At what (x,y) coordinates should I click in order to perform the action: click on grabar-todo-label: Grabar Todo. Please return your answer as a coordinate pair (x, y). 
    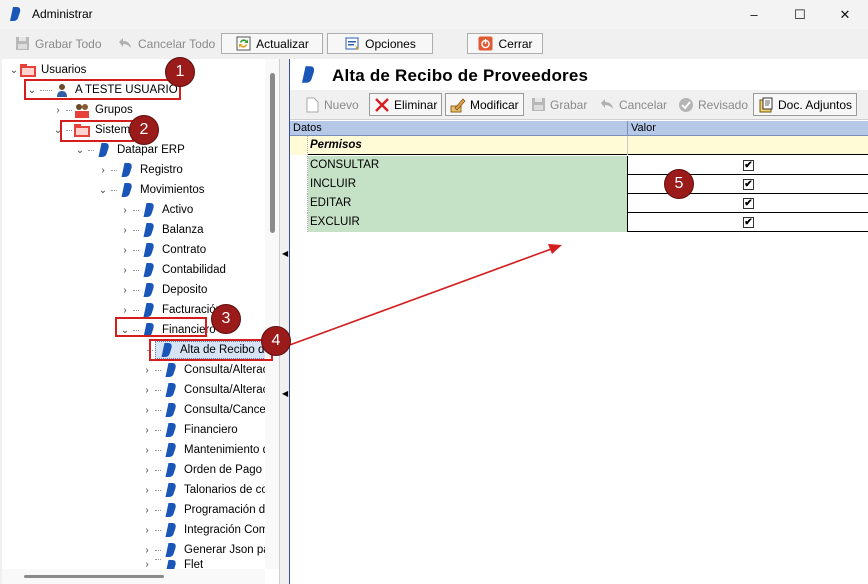
    Looking at the image, I should click on (68, 43).